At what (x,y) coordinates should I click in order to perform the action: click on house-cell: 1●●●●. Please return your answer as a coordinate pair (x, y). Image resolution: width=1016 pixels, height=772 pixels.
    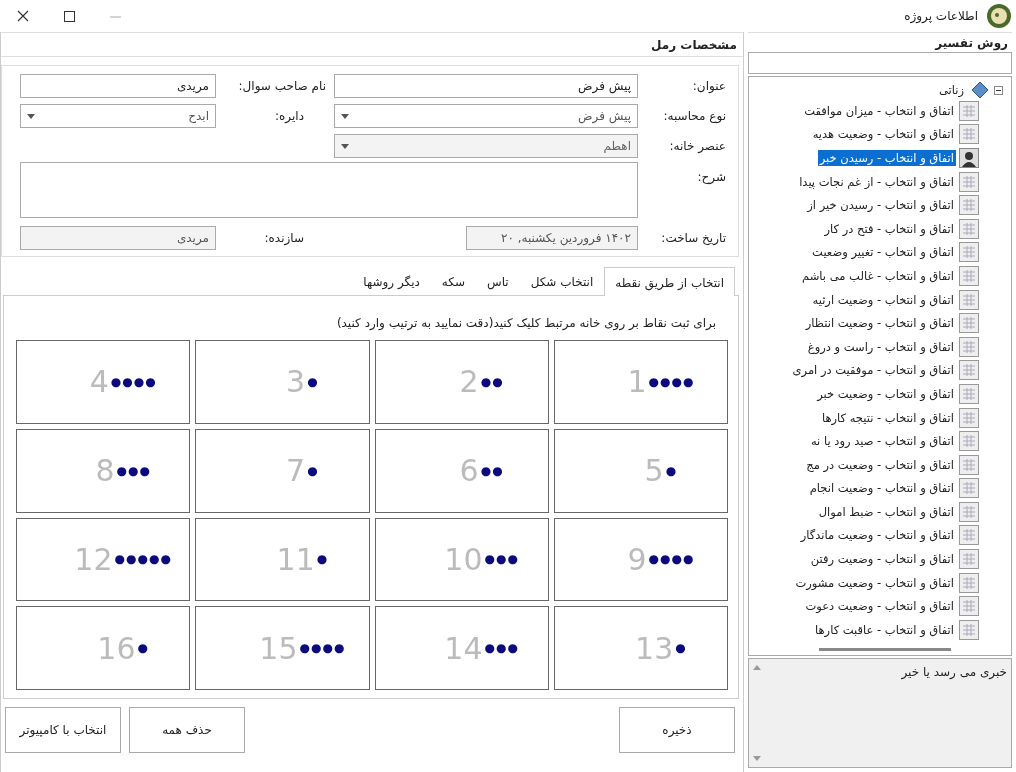
    Looking at the image, I should click on (640, 382).